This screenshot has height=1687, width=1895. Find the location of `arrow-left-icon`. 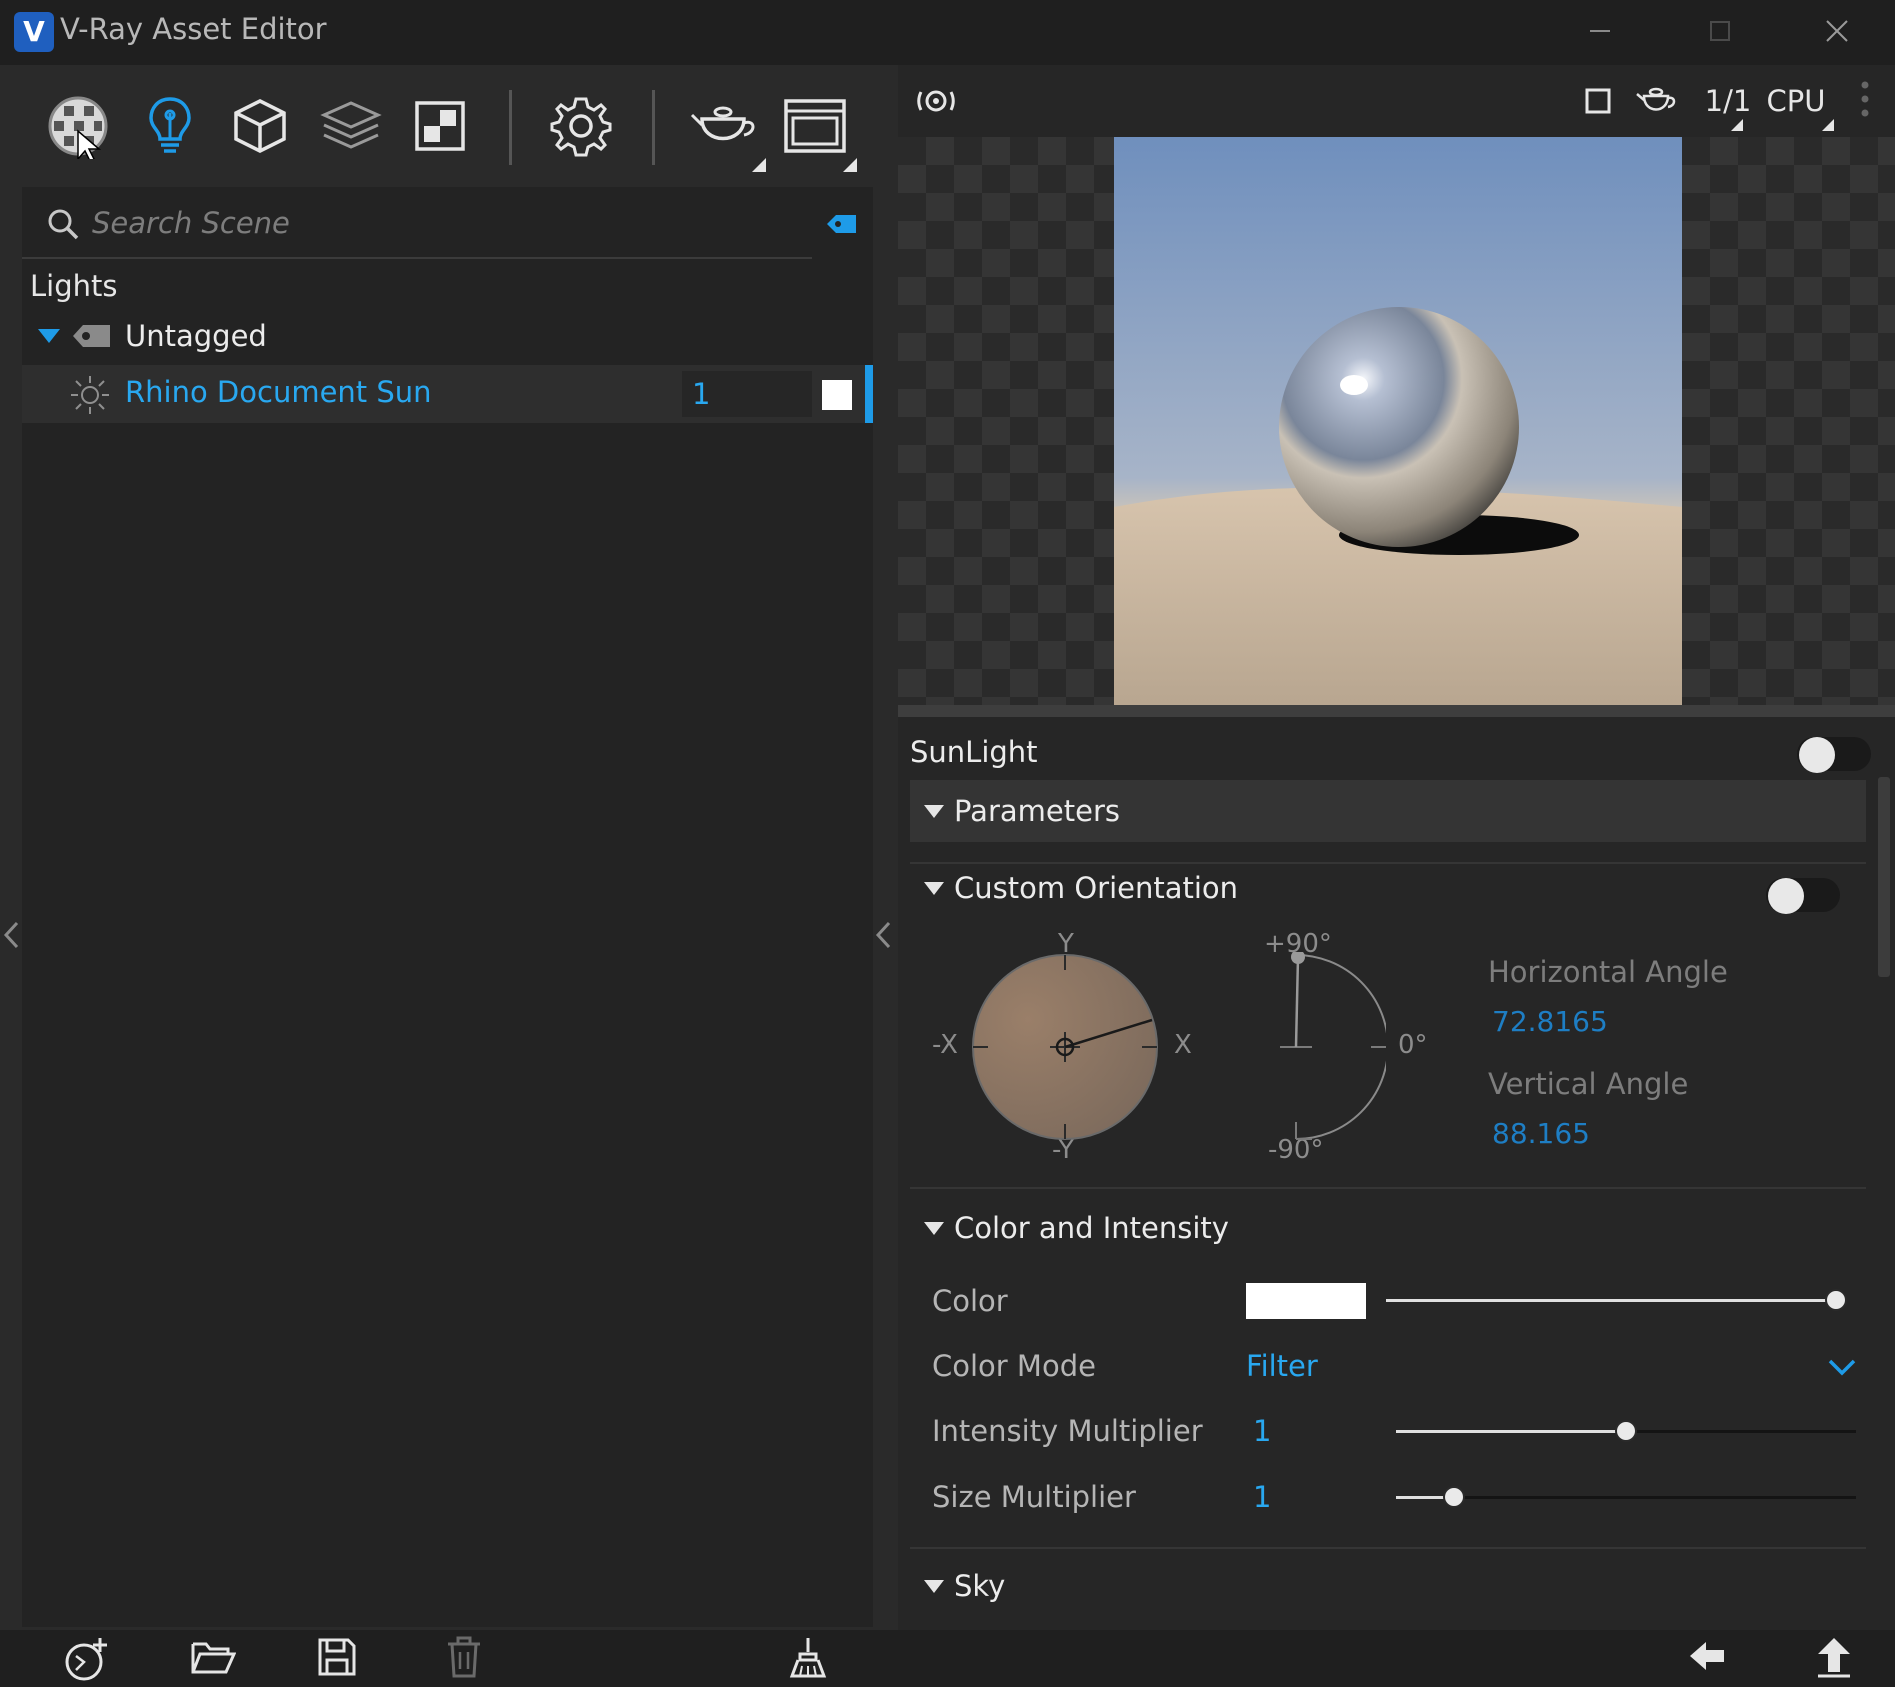

arrow-left-icon is located at coordinates (1707, 1656).